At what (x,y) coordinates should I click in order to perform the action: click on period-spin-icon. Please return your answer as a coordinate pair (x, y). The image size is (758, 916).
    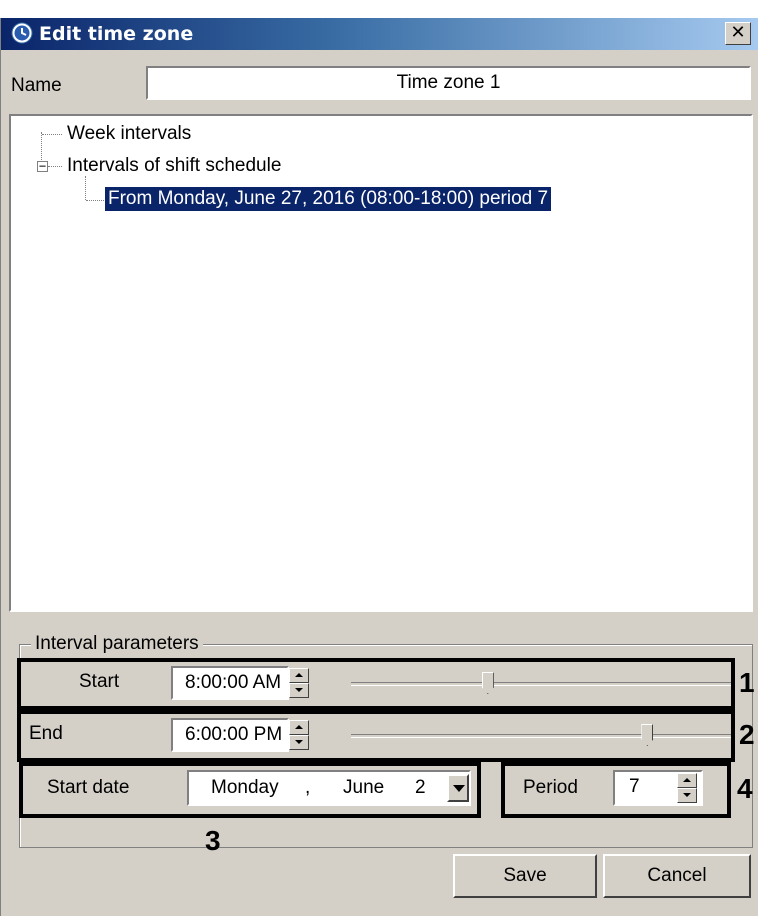
    Looking at the image, I should click on (687, 788).